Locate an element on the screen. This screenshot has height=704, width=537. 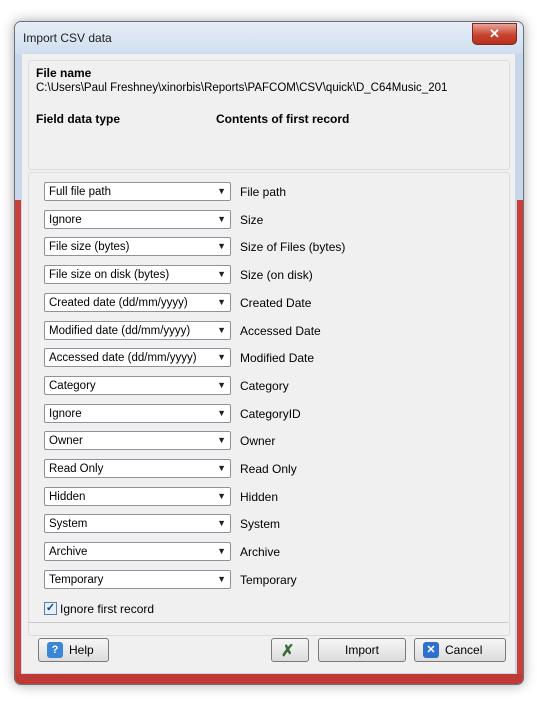
close-button: ✕ is located at coordinates (494, 34).